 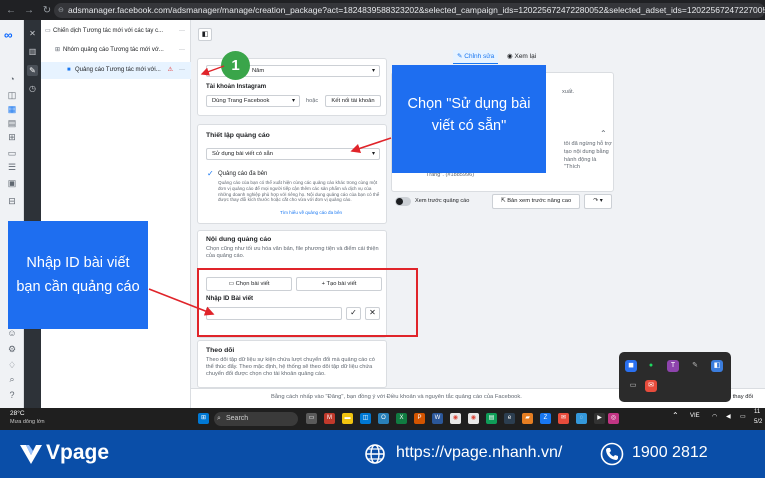 I want to click on powerpoint-icon: P, so click(x=419, y=418).